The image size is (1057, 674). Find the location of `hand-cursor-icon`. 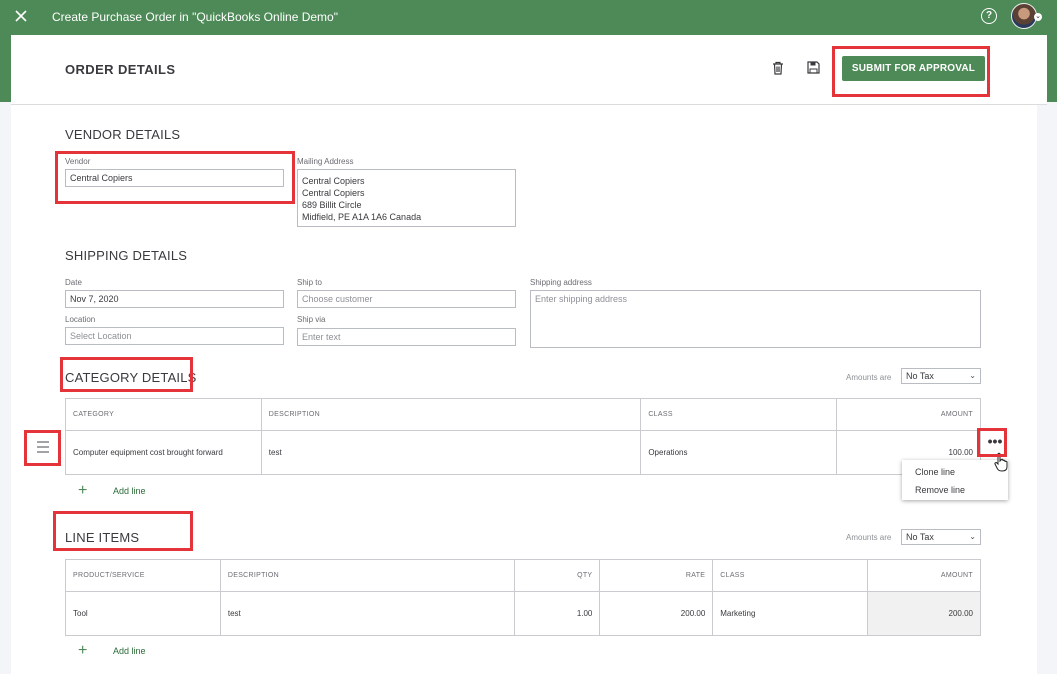

hand-cursor-icon is located at coordinates (1001, 462).